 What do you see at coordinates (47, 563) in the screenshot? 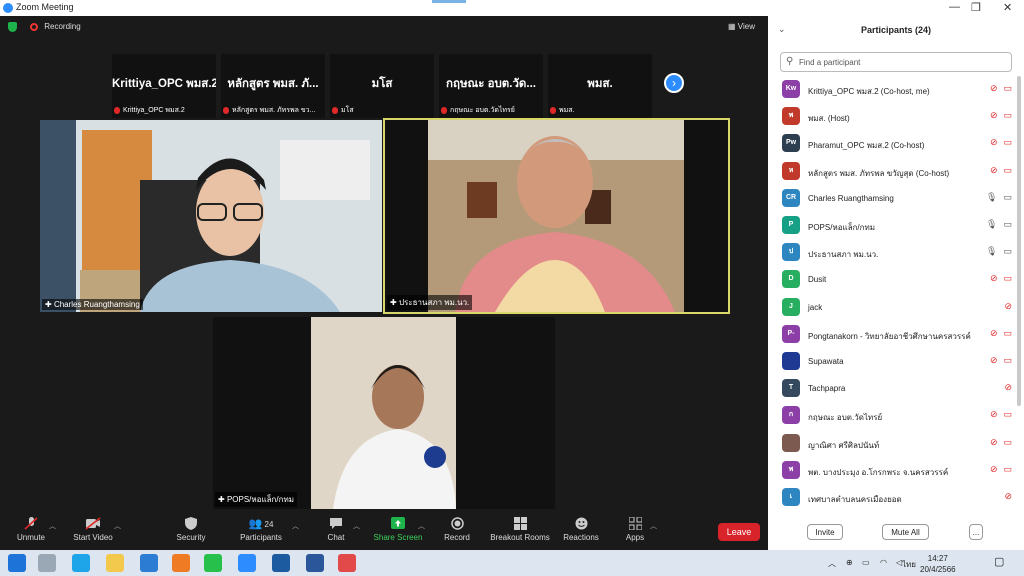
I see `task-view-icon` at bounding box center [47, 563].